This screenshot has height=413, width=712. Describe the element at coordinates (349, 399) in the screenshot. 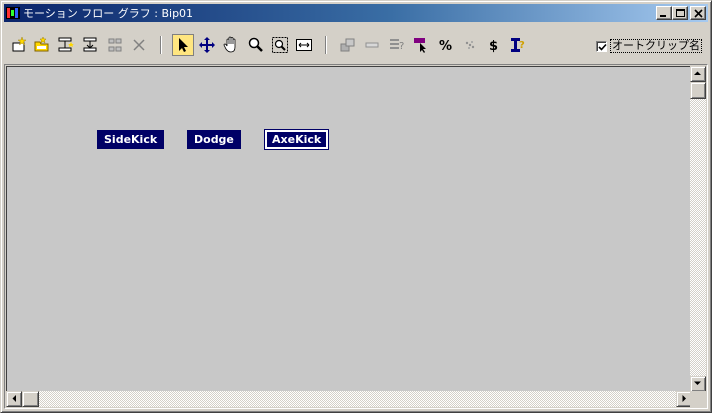

I see `horizontal-scrollbar` at that location.